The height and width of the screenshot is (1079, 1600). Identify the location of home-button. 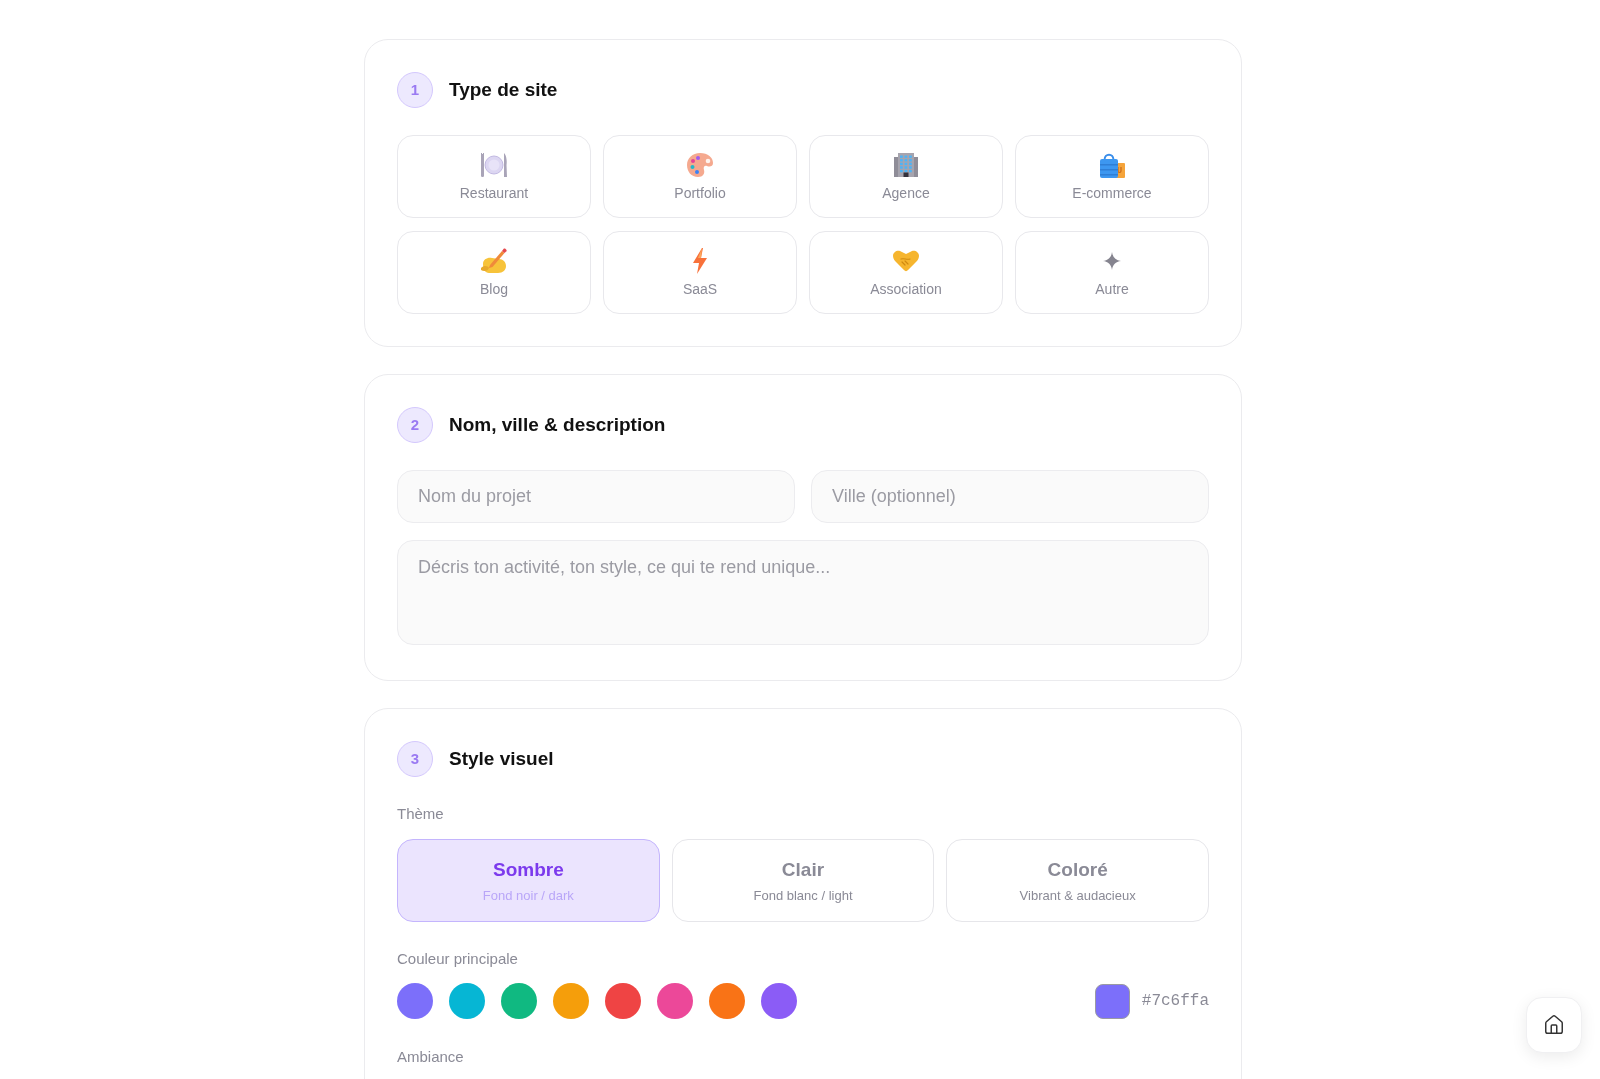
(1554, 1025).